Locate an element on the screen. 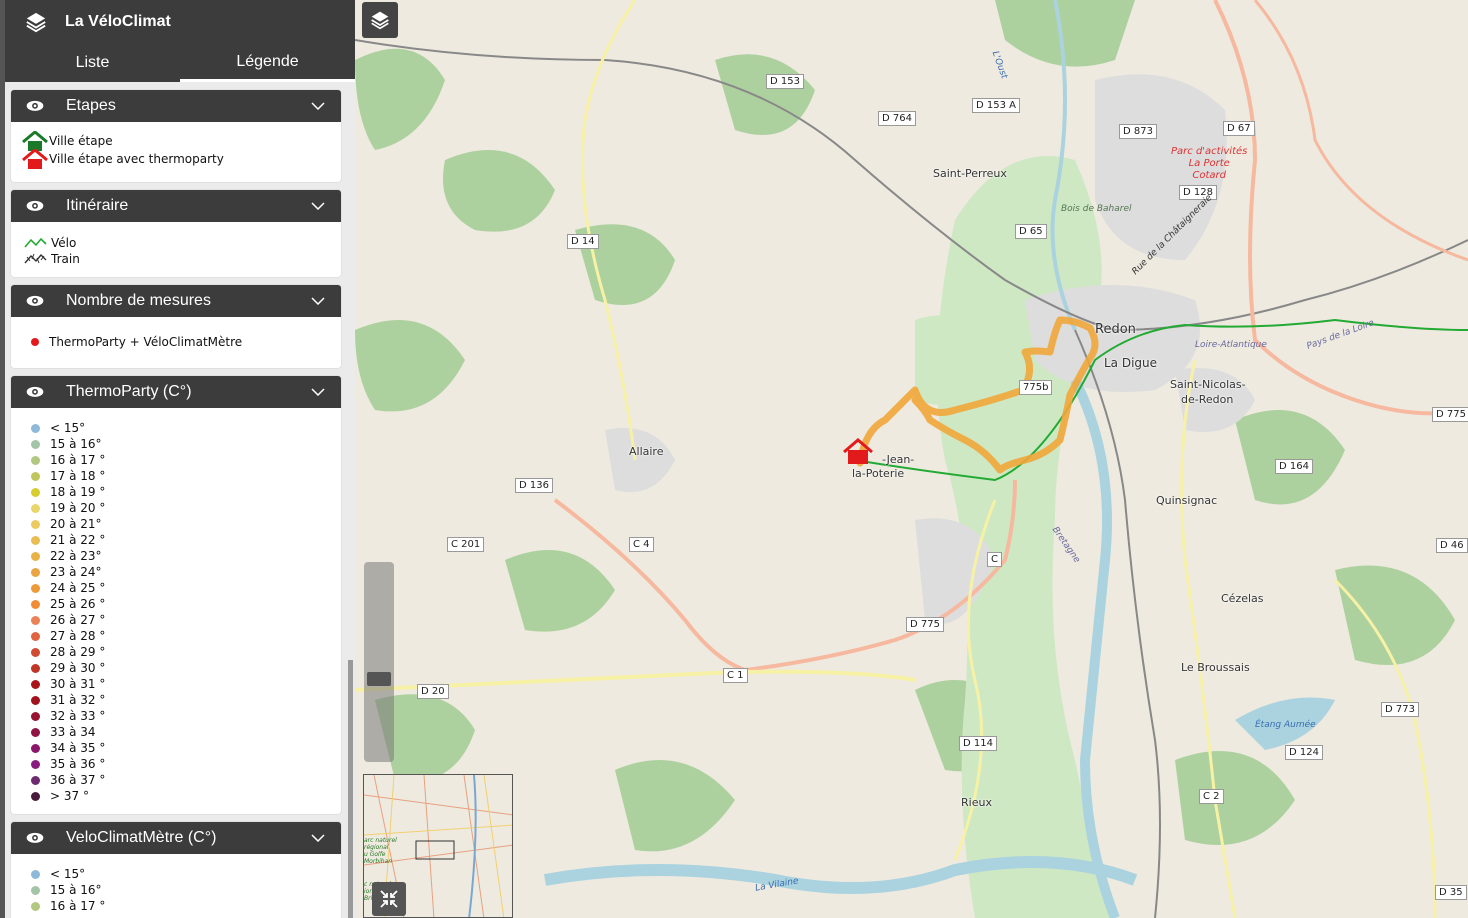 The image size is (1468, 918). legend-row: 34 à 35 ° is located at coordinates (176, 748).